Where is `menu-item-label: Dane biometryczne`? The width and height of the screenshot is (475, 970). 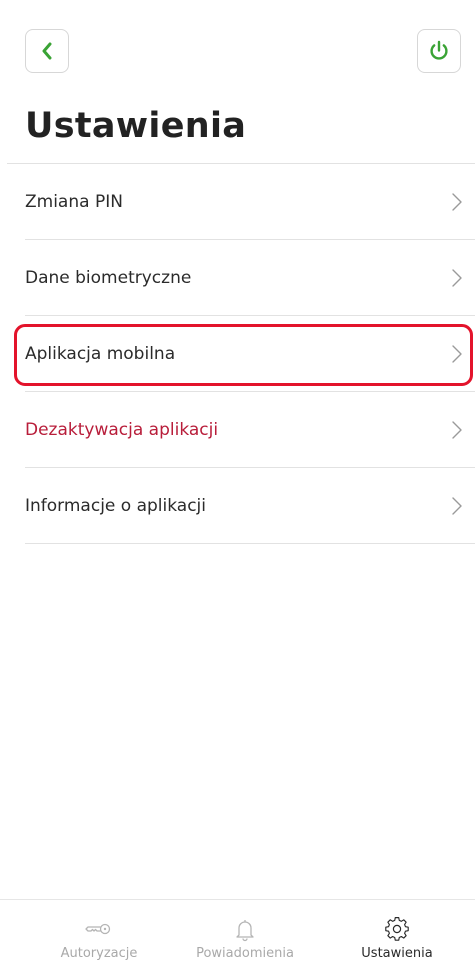 menu-item-label: Dane biometryczne is located at coordinates (108, 277).